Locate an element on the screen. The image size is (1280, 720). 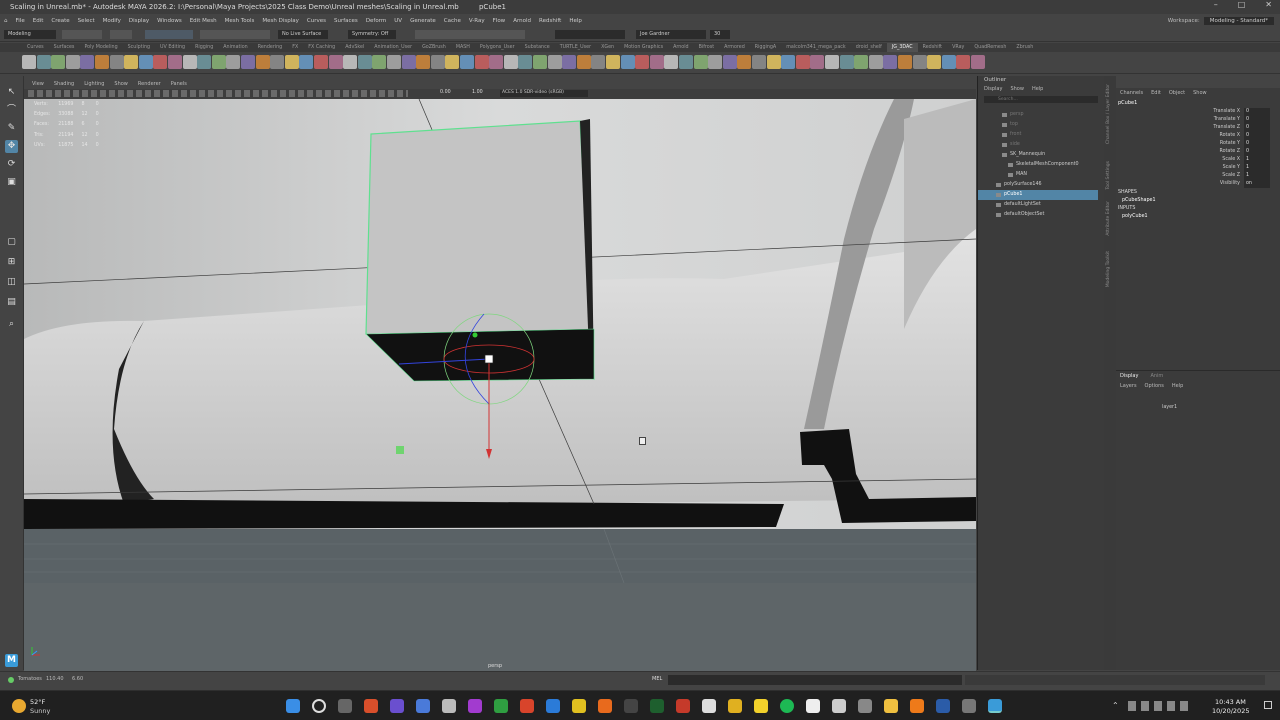
channel-row: Scale Z 1 is located at coordinates (1195, 176).